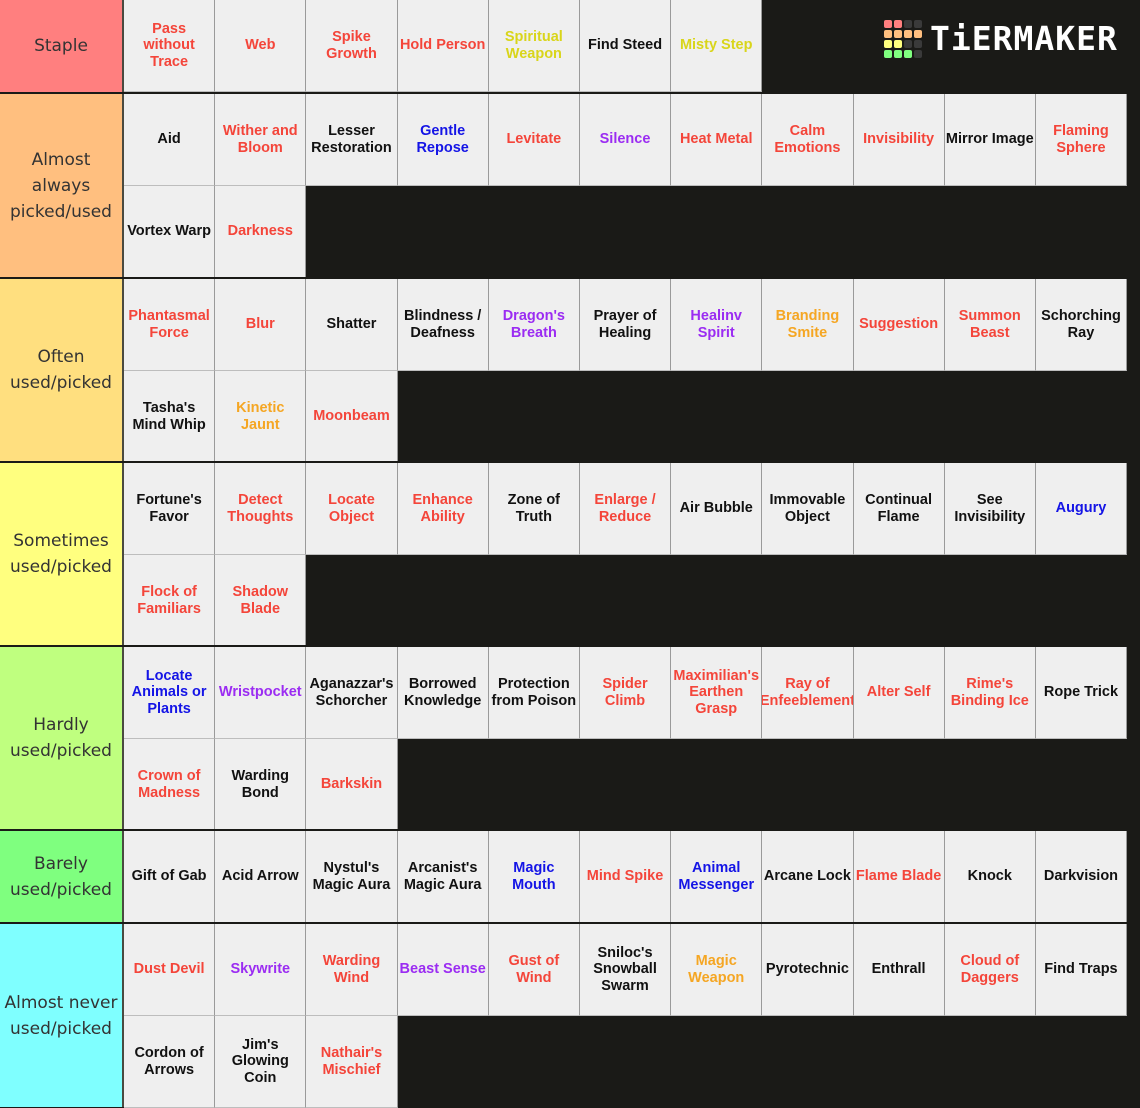  I want to click on tier-item: Nathair's Mischief, so click(352, 1062).